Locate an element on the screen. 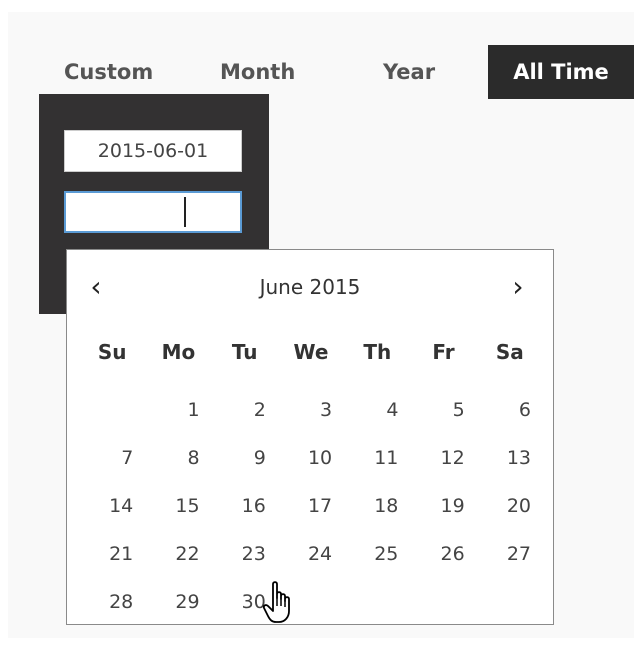 The image size is (644, 646). day-cell: 24 is located at coordinates (311, 554).